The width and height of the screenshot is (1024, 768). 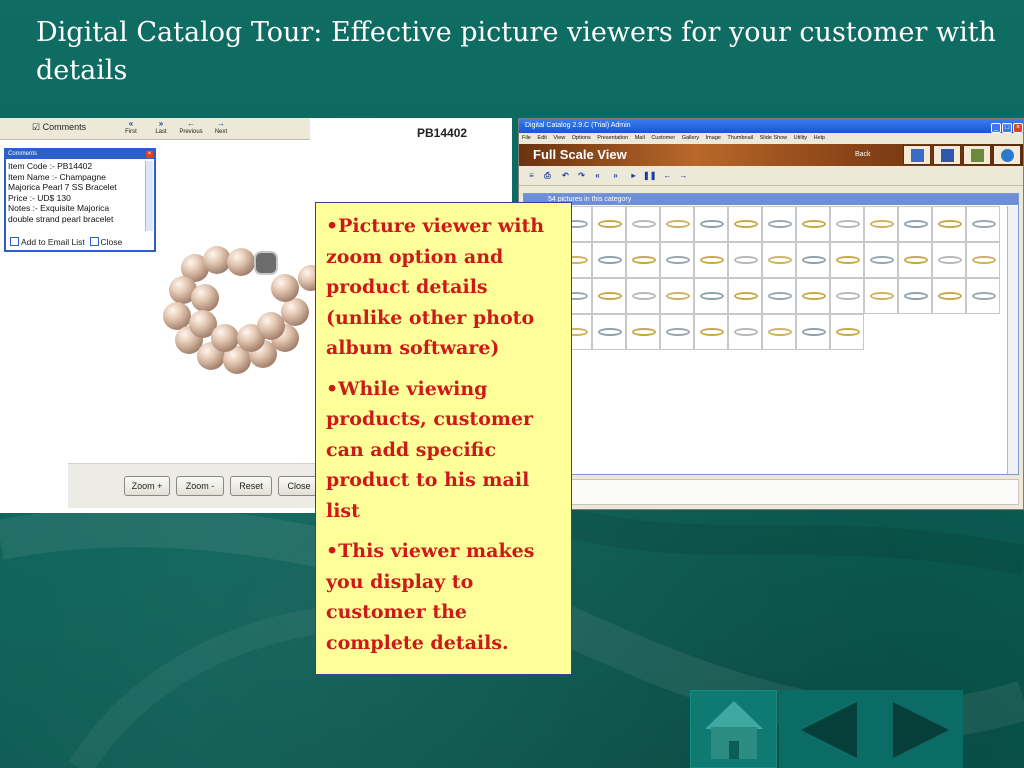 I want to click on menu-help: Help, so click(x=819, y=138).